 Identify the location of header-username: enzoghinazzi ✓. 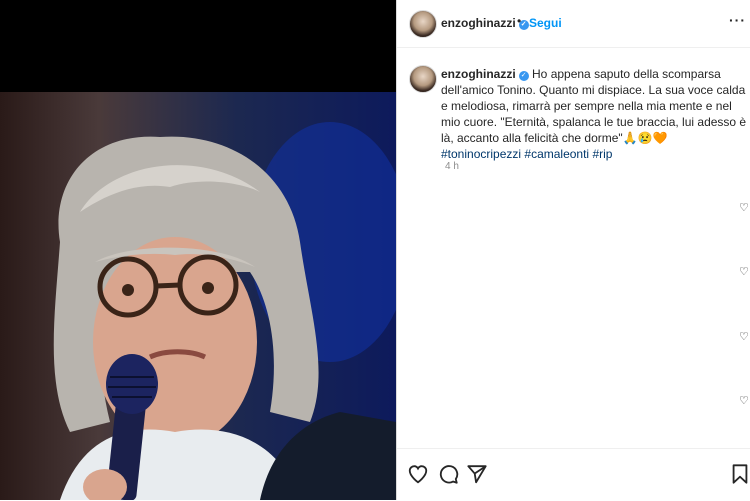
(485, 23).